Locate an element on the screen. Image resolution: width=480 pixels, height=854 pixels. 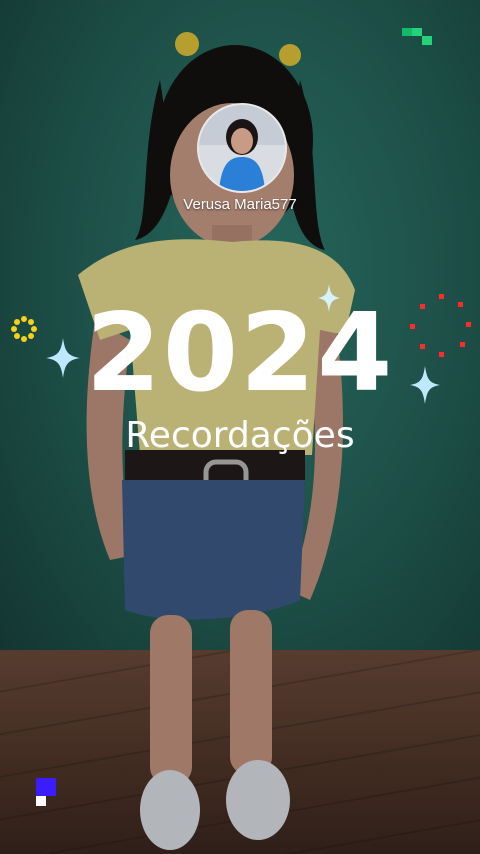
memories-subtitle: Recordações is located at coordinates (240, 435).